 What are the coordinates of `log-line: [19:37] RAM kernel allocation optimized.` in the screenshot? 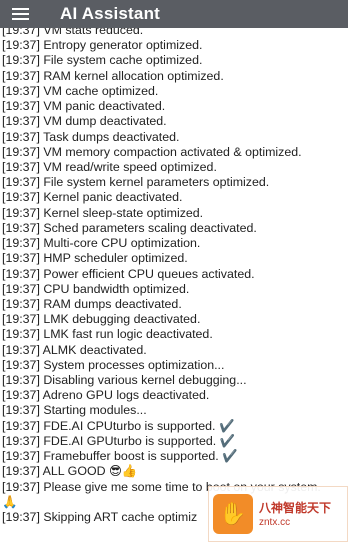 It's located at (113, 75).